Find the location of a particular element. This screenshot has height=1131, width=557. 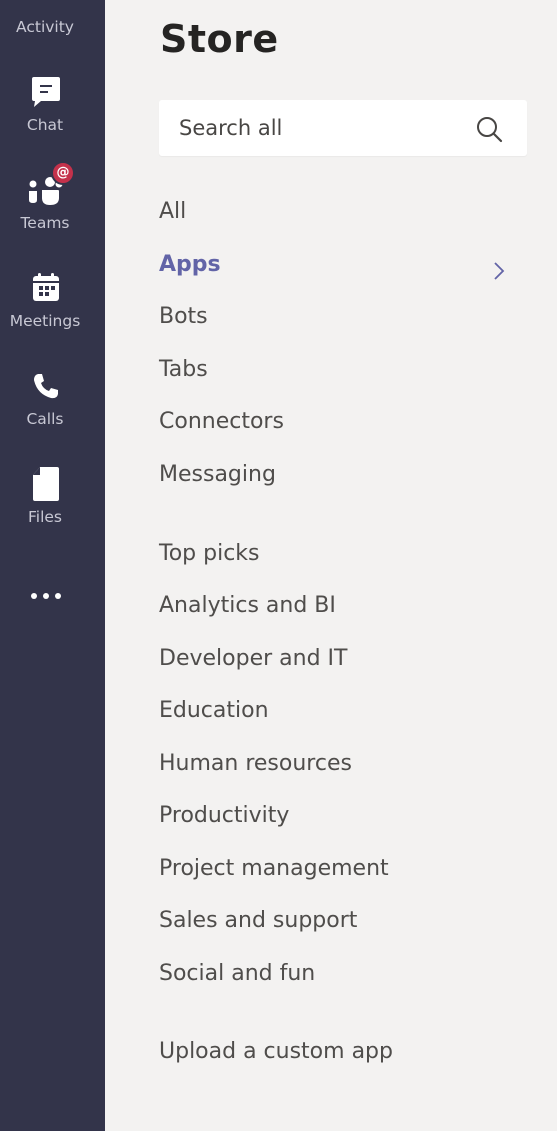

rail-item-calls: Calls is located at coordinates (52, 413).